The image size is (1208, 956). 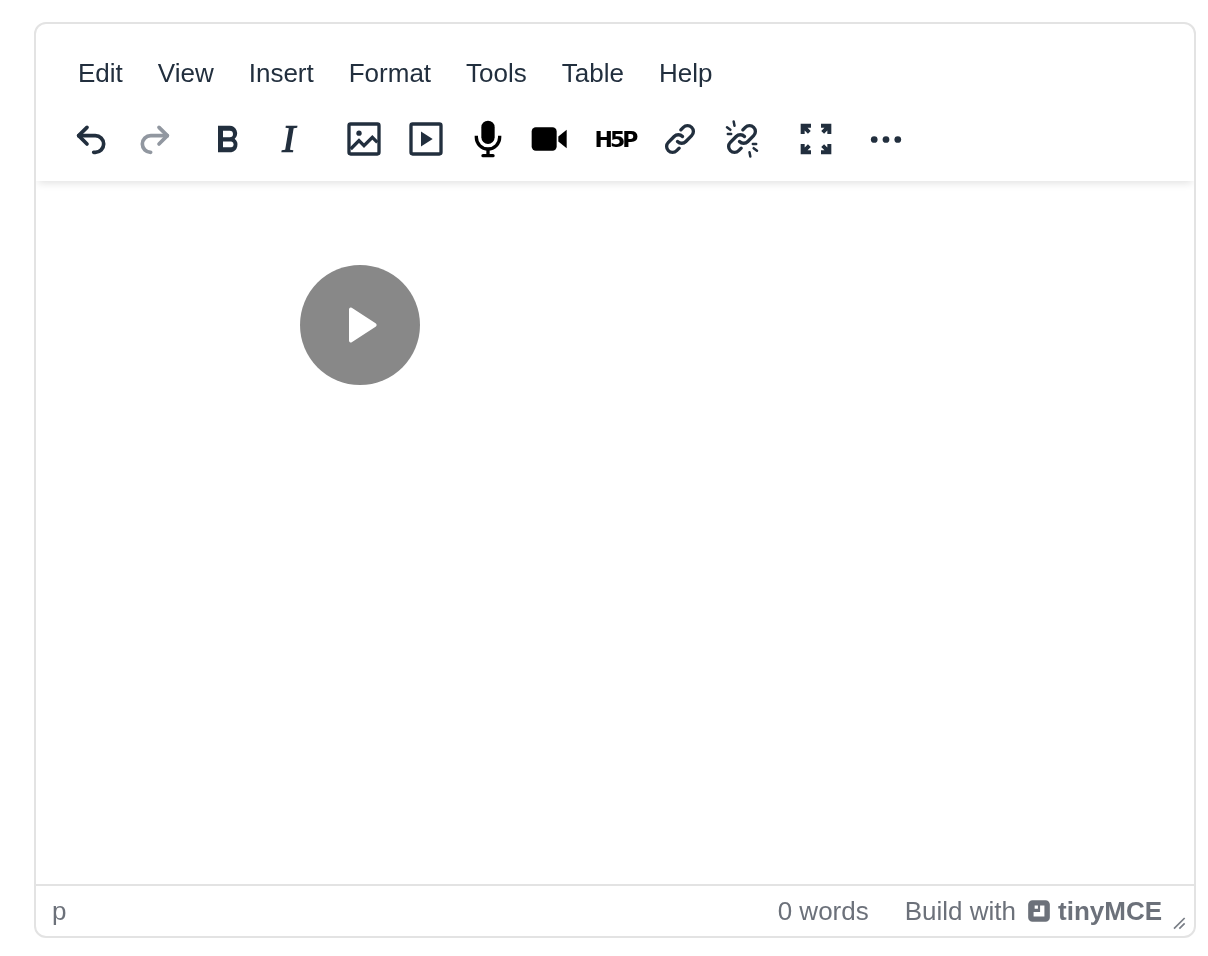 What do you see at coordinates (1110, 911) in the screenshot?
I see `branding-link: tinyMCE` at bounding box center [1110, 911].